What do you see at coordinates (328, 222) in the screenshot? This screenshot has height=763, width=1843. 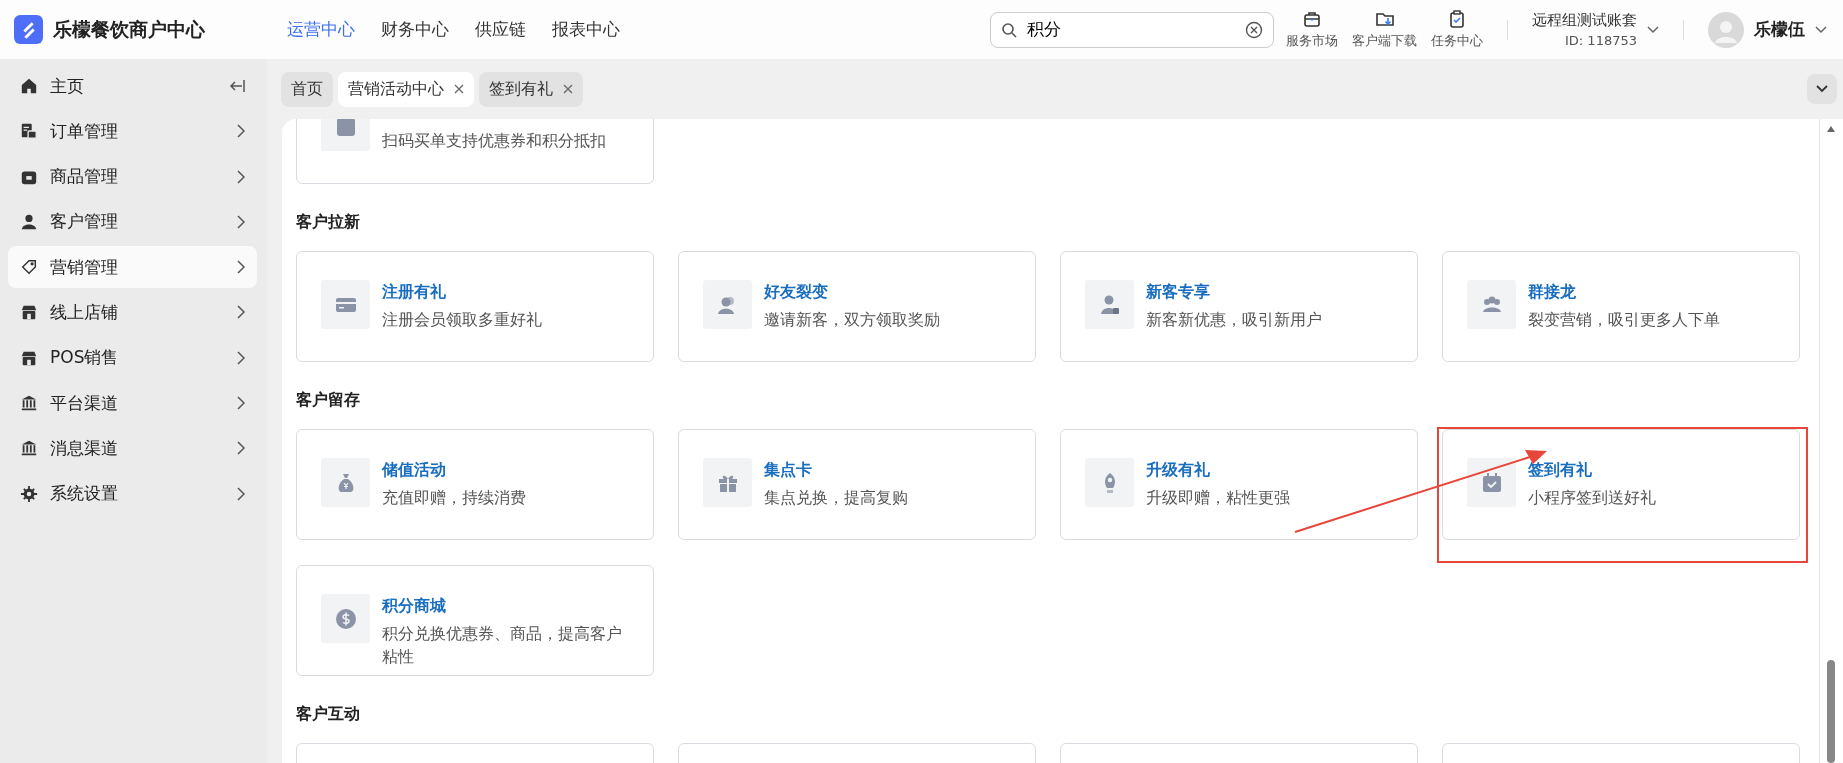 I see `section-title: 客户拉新` at bounding box center [328, 222].